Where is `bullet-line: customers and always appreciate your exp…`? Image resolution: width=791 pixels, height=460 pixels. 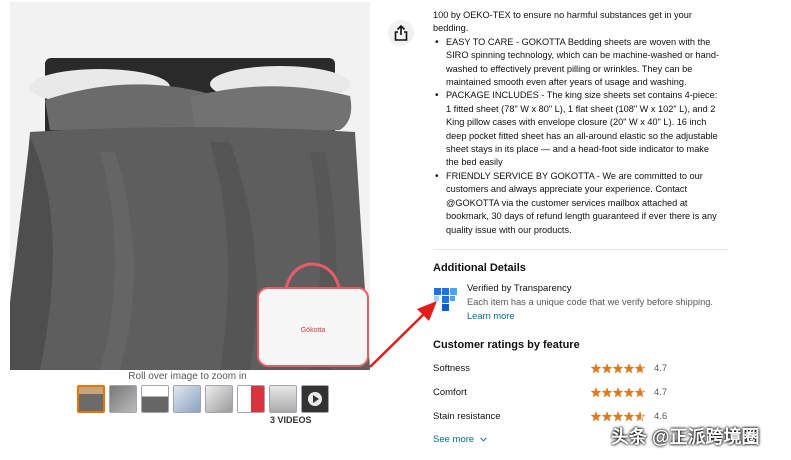 bullet-line: customers and always appreciate your exp… is located at coordinates (567, 189).